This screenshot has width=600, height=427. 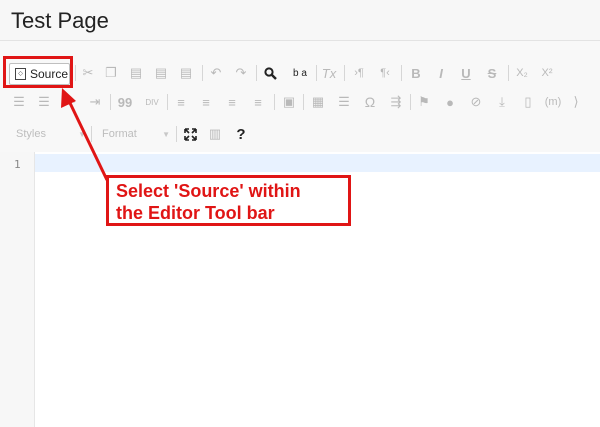 What do you see at coordinates (111, 73) in the screenshot?
I see `copy-icon: ❐` at bounding box center [111, 73].